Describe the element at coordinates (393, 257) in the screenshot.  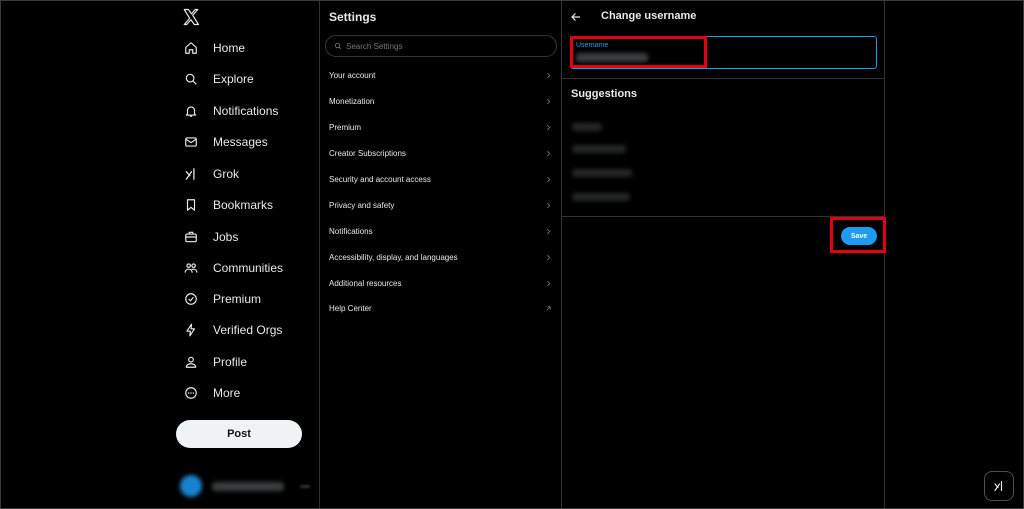
I see `settings-item-label: Accessibility, display, and languages` at that location.